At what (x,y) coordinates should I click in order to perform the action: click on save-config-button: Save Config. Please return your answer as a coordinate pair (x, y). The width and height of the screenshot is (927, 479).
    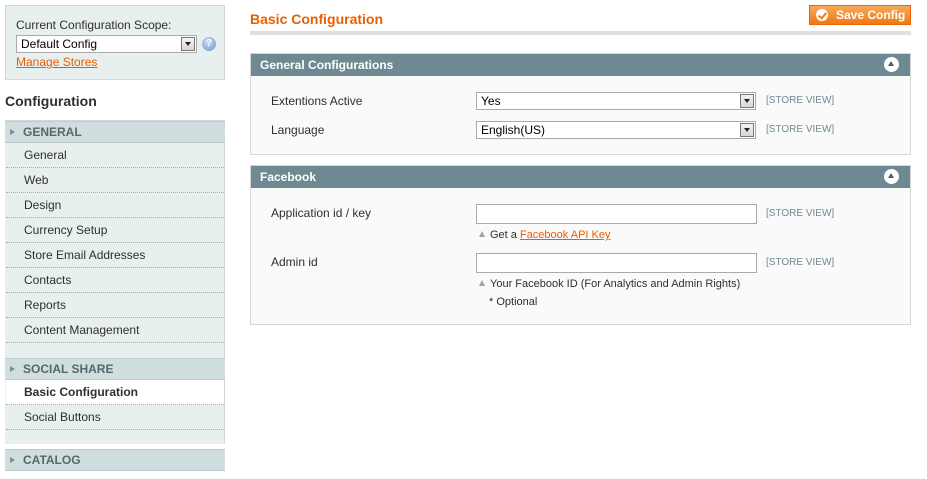
    Looking at the image, I should click on (860, 15).